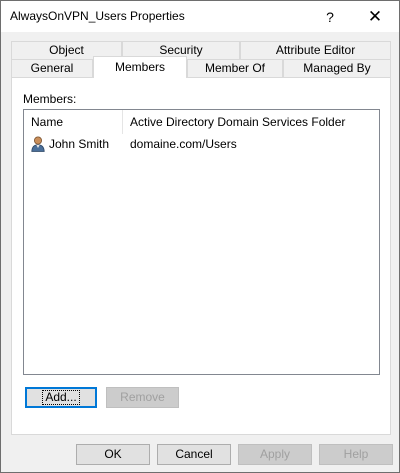  Describe the element at coordinates (356, 454) in the screenshot. I see `help-button: Help` at that location.